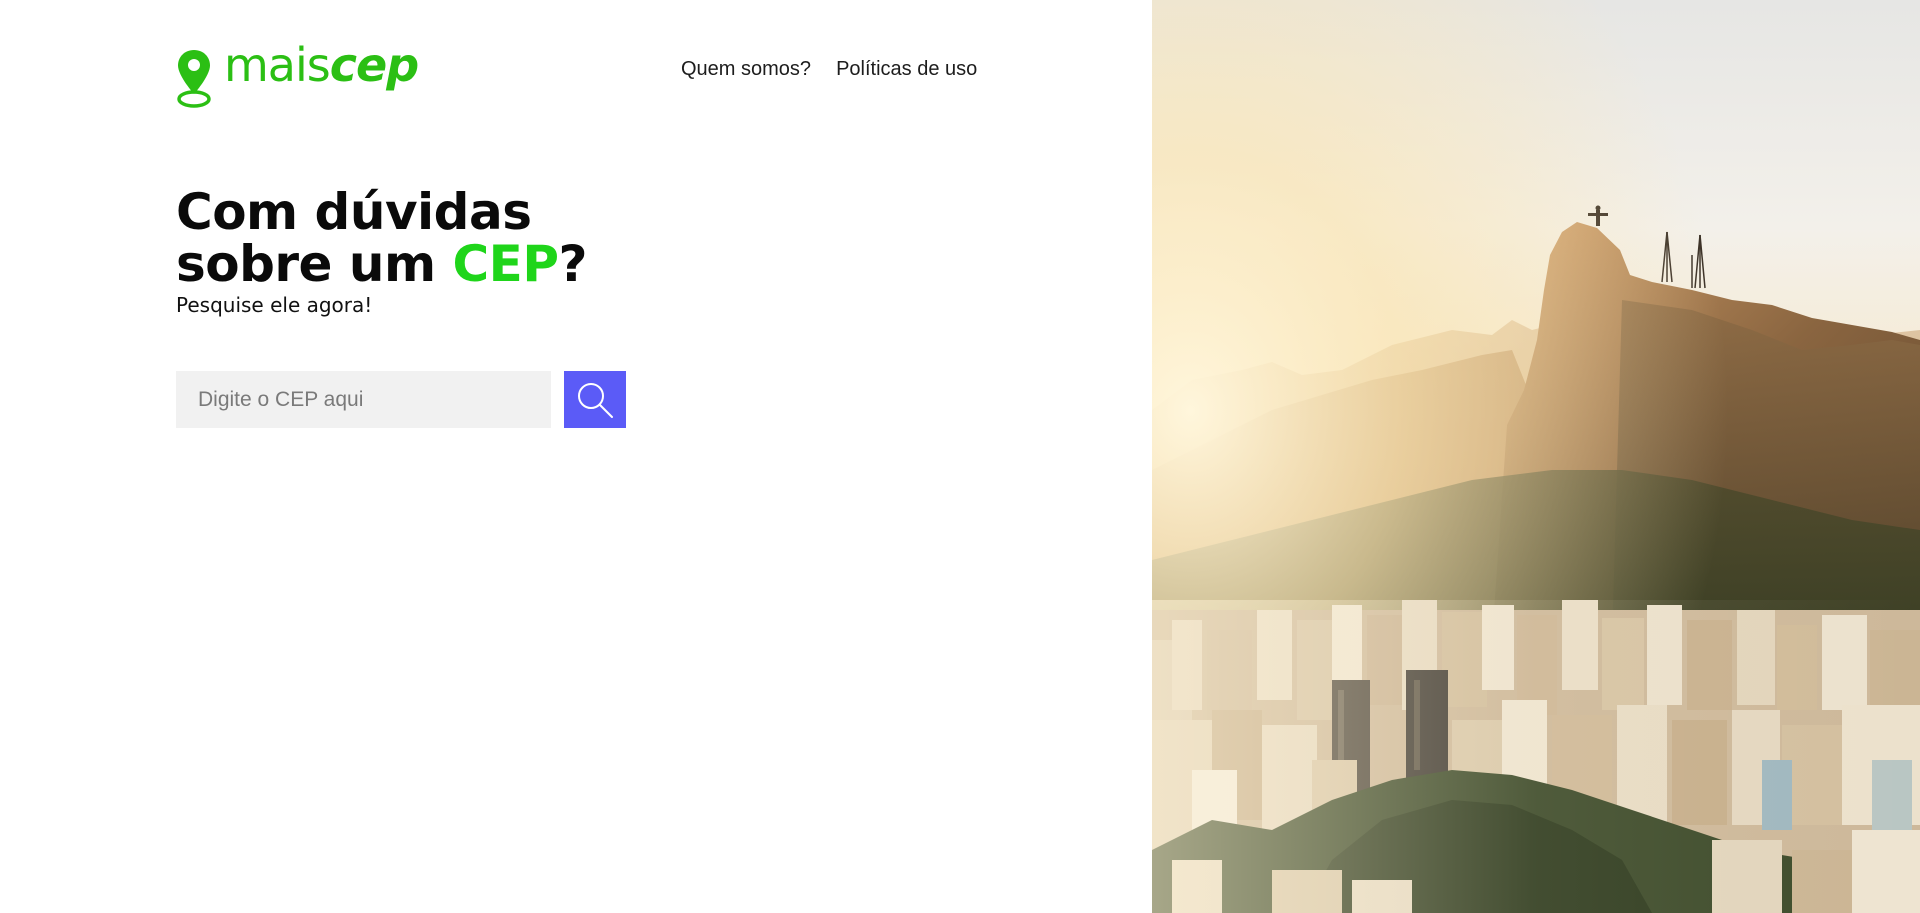 The height and width of the screenshot is (913, 1920). What do you see at coordinates (277, 65) in the screenshot?
I see `logo-text-light: mais` at bounding box center [277, 65].